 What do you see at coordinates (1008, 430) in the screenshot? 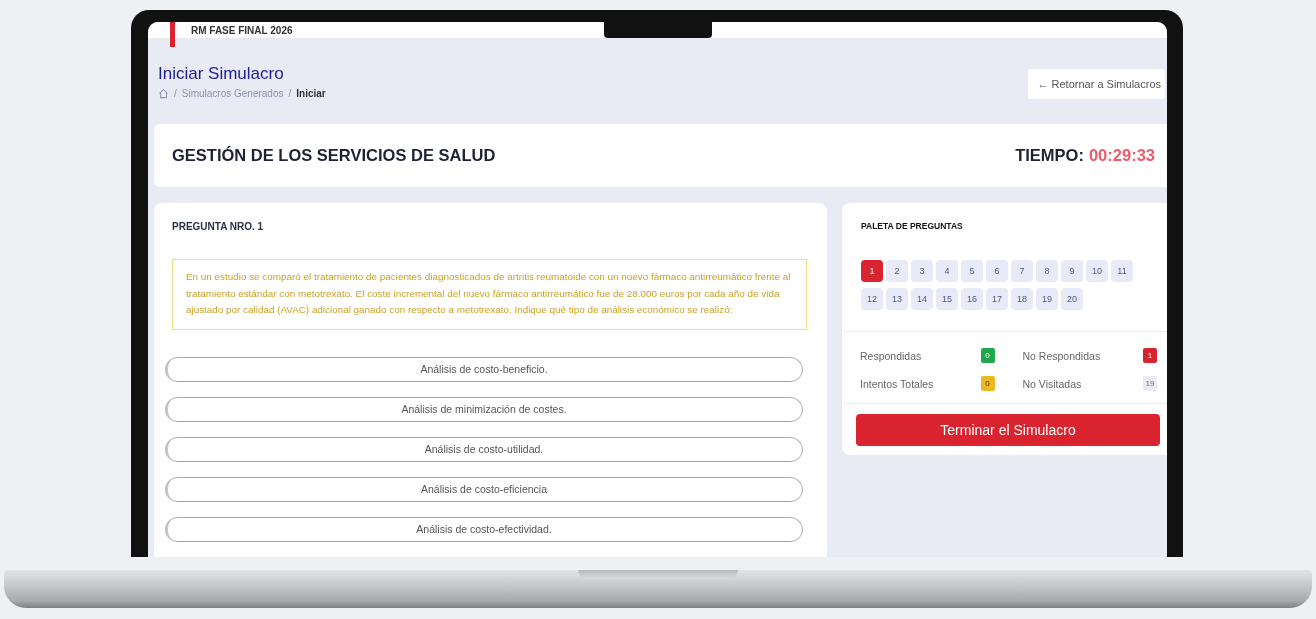
I see `finish-button: Terminar el Simulacro` at bounding box center [1008, 430].